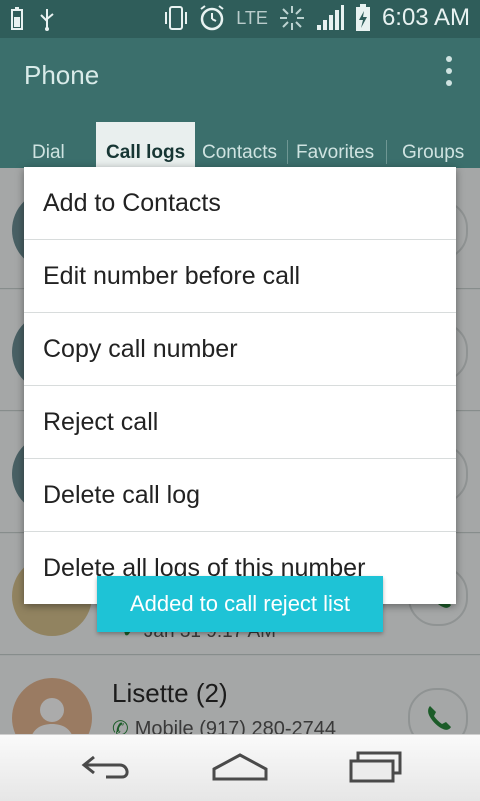  What do you see at coordinates (433, 153) in the screenshot?
I see `tab-groups: Groups` at bounding box center [433, 153].